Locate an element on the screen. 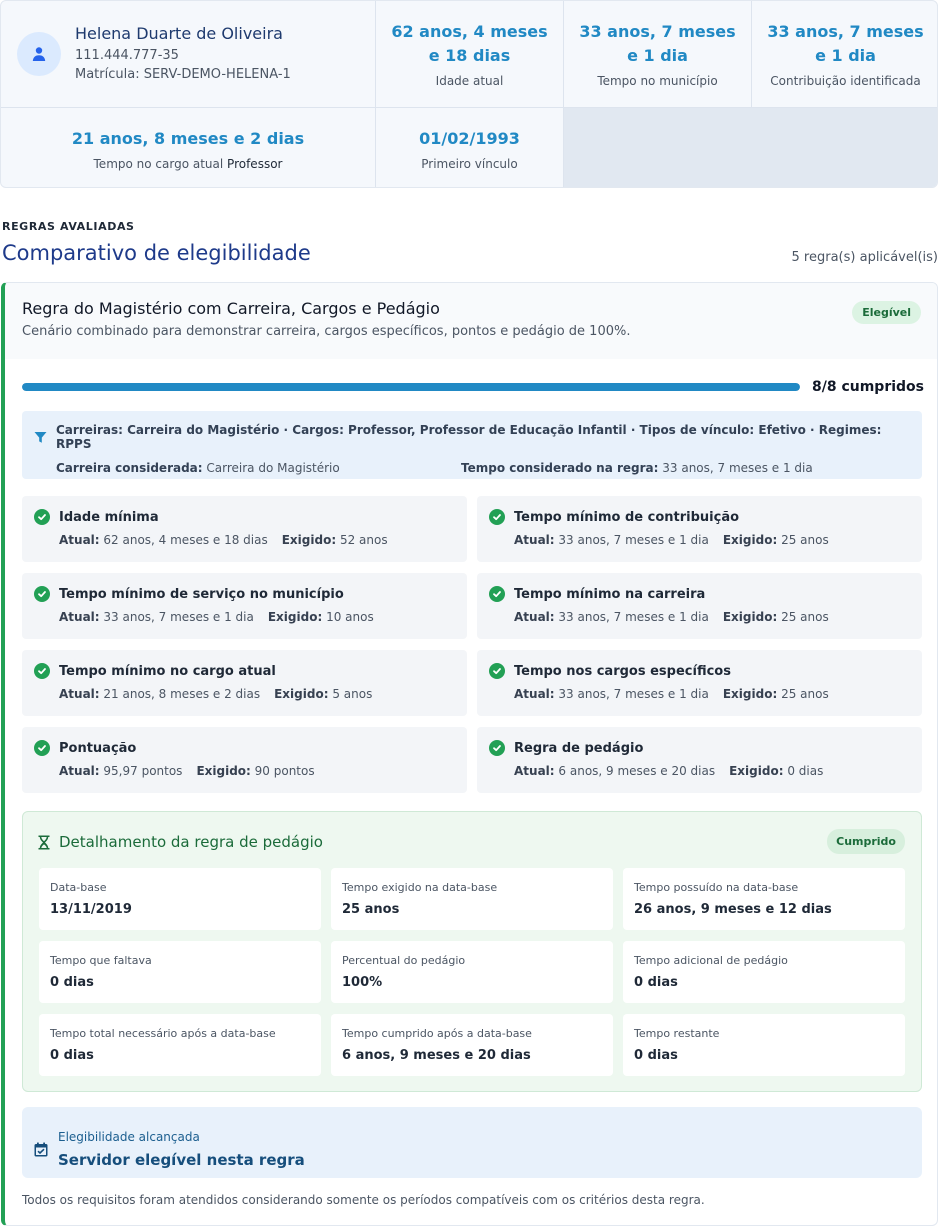 The width and height of the screenshot is (940, 1228). requirement-required: 0 dias is located at coordinates (805, 771).